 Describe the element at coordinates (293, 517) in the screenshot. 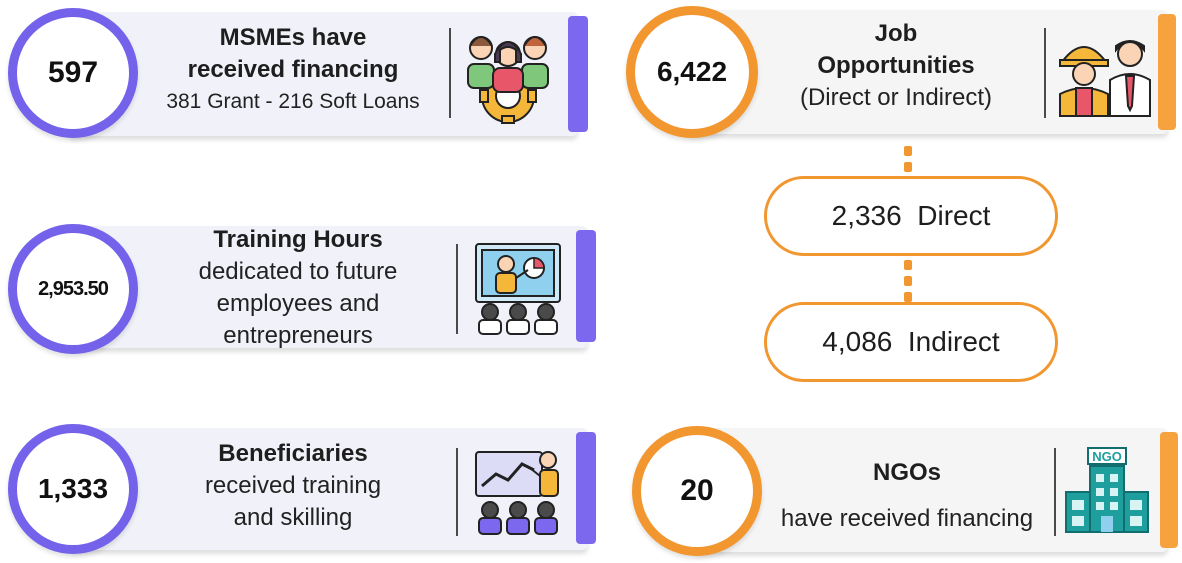

I see `beneficiaries-line-2: and skilling` at that location.